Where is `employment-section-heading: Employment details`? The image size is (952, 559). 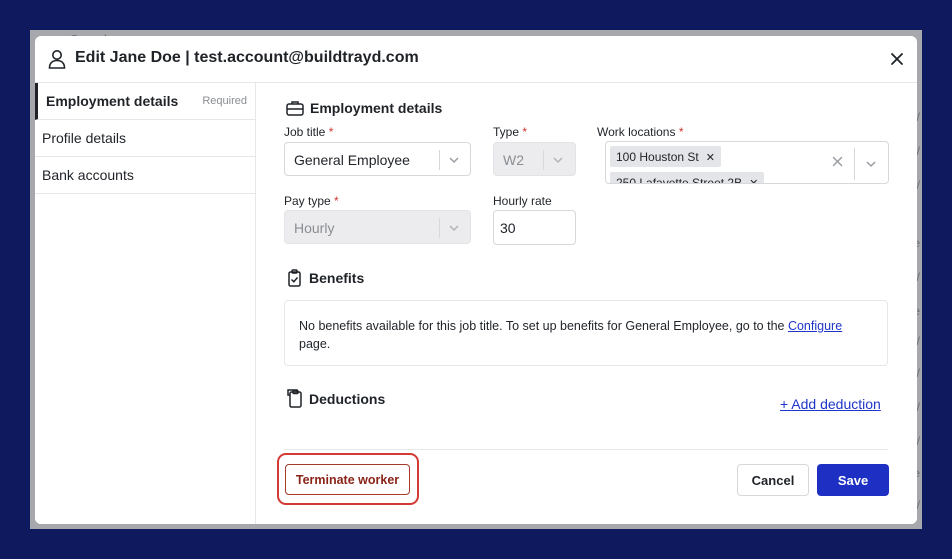
employment-section-heading: Employment details is located at coordinates (364, 108).